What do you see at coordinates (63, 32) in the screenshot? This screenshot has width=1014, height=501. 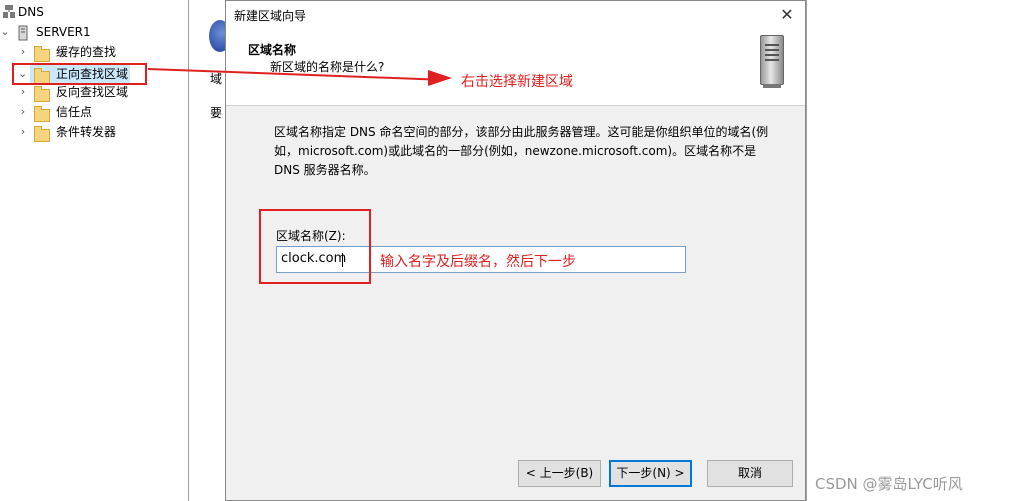 I see `tree-server-label: SERVER1` at bounding box center [63, 32].